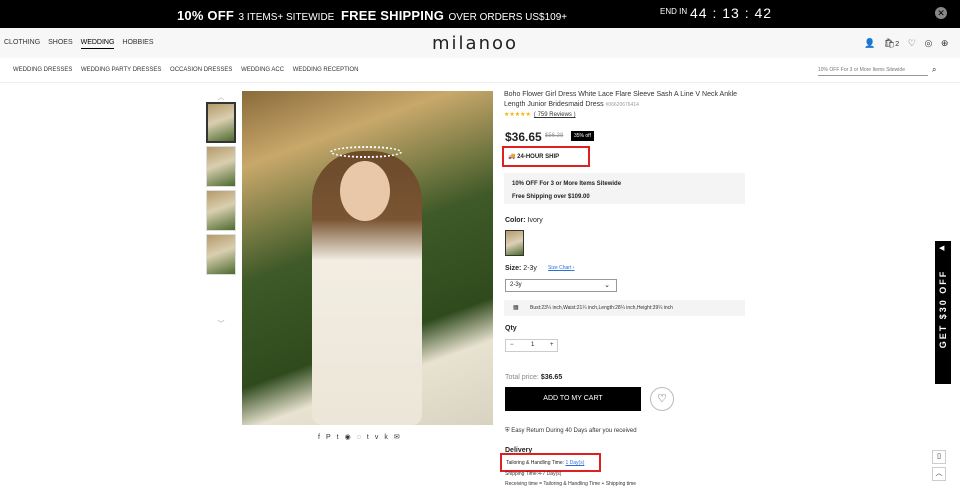 The image size is (960, 487). I want to click on promo-shipping-bold: FREE SHIPPING, so click(393, 15).